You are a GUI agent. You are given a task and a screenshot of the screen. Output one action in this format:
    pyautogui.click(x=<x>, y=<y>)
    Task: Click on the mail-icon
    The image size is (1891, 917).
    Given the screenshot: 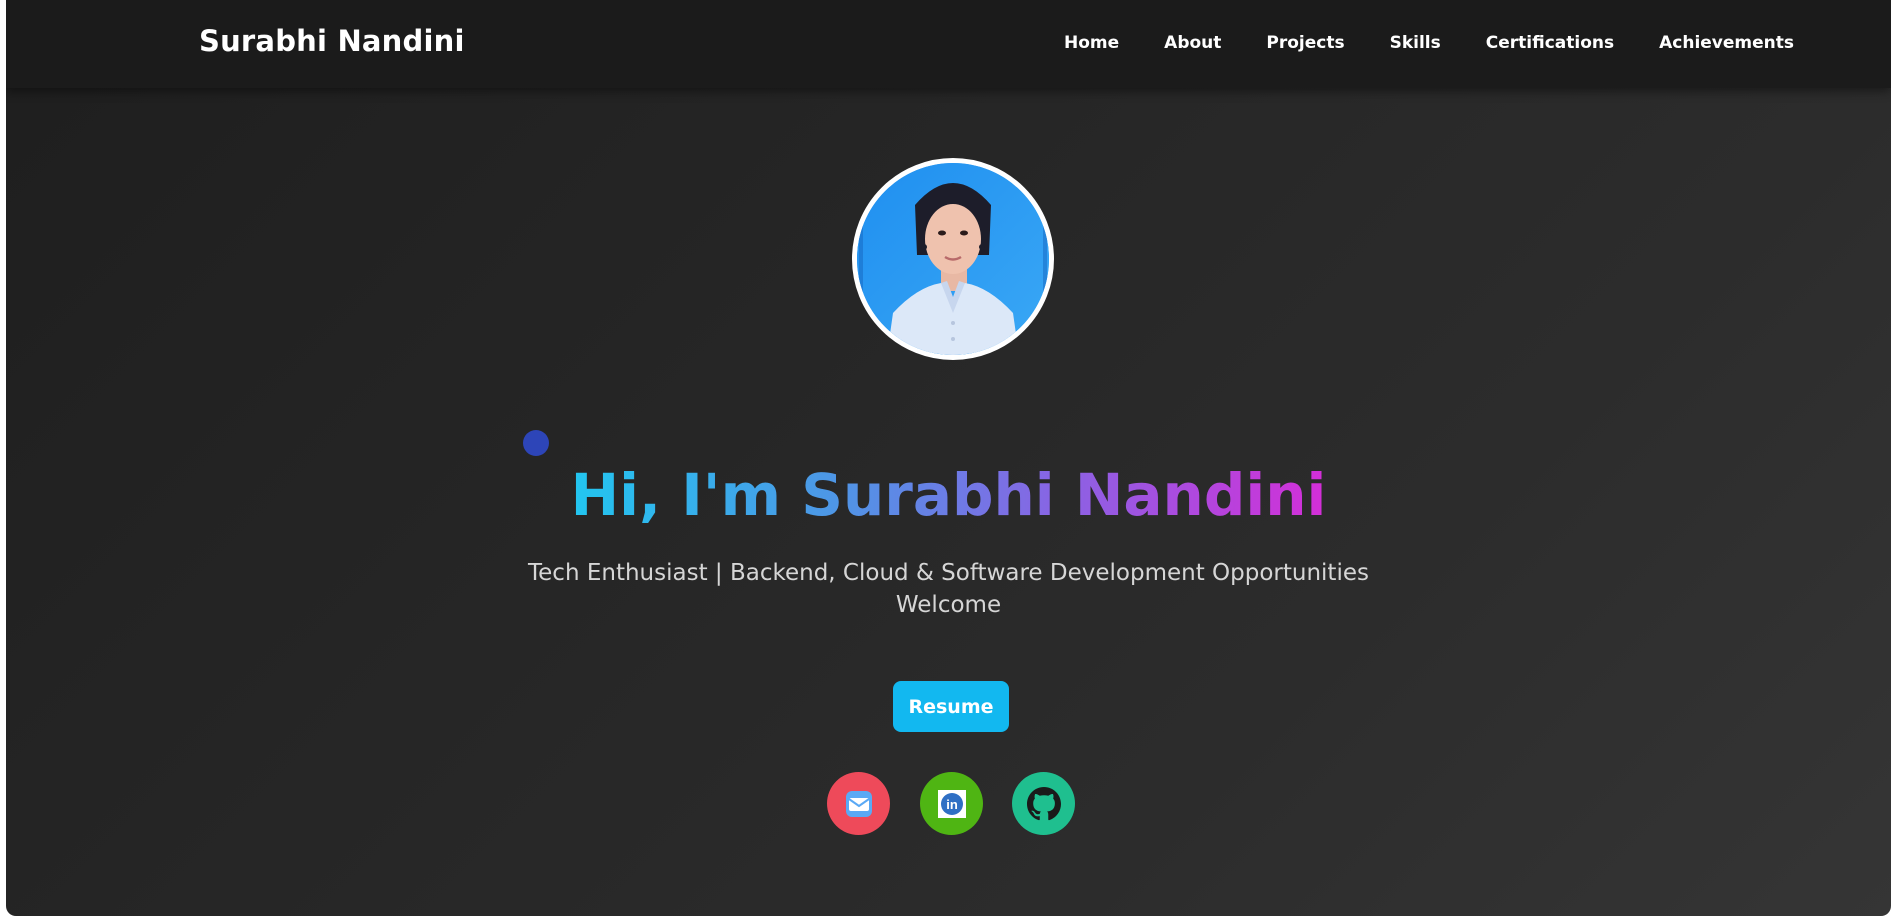 What is the action you would take?
    pyautogui.click(x=858, y=803)
    